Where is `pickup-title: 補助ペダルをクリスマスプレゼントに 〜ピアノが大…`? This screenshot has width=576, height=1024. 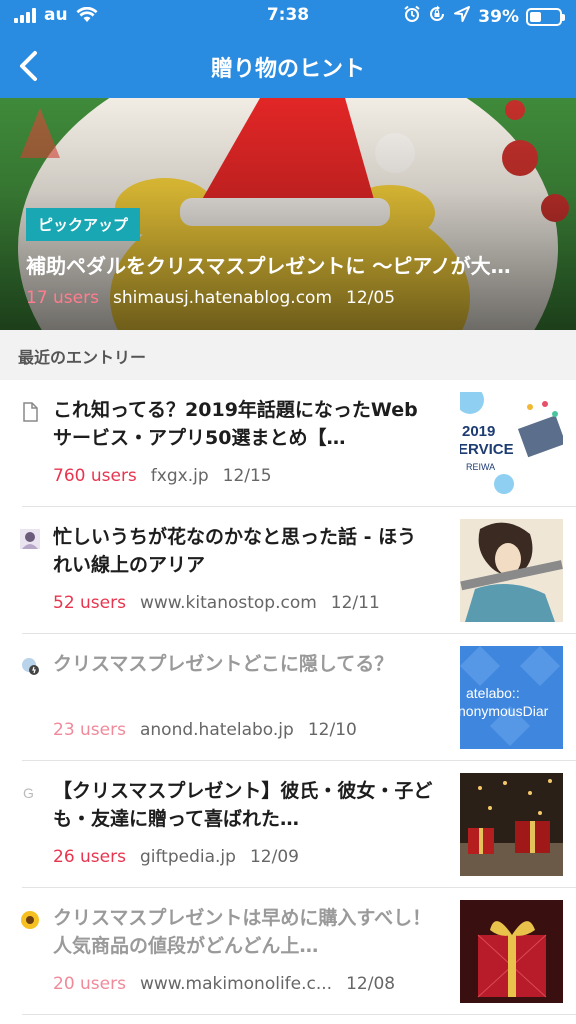 pickup-title: 補助ペダルをクリスマスプレゼントに 〜ピアノが大… is located at coordinates (268, 266).